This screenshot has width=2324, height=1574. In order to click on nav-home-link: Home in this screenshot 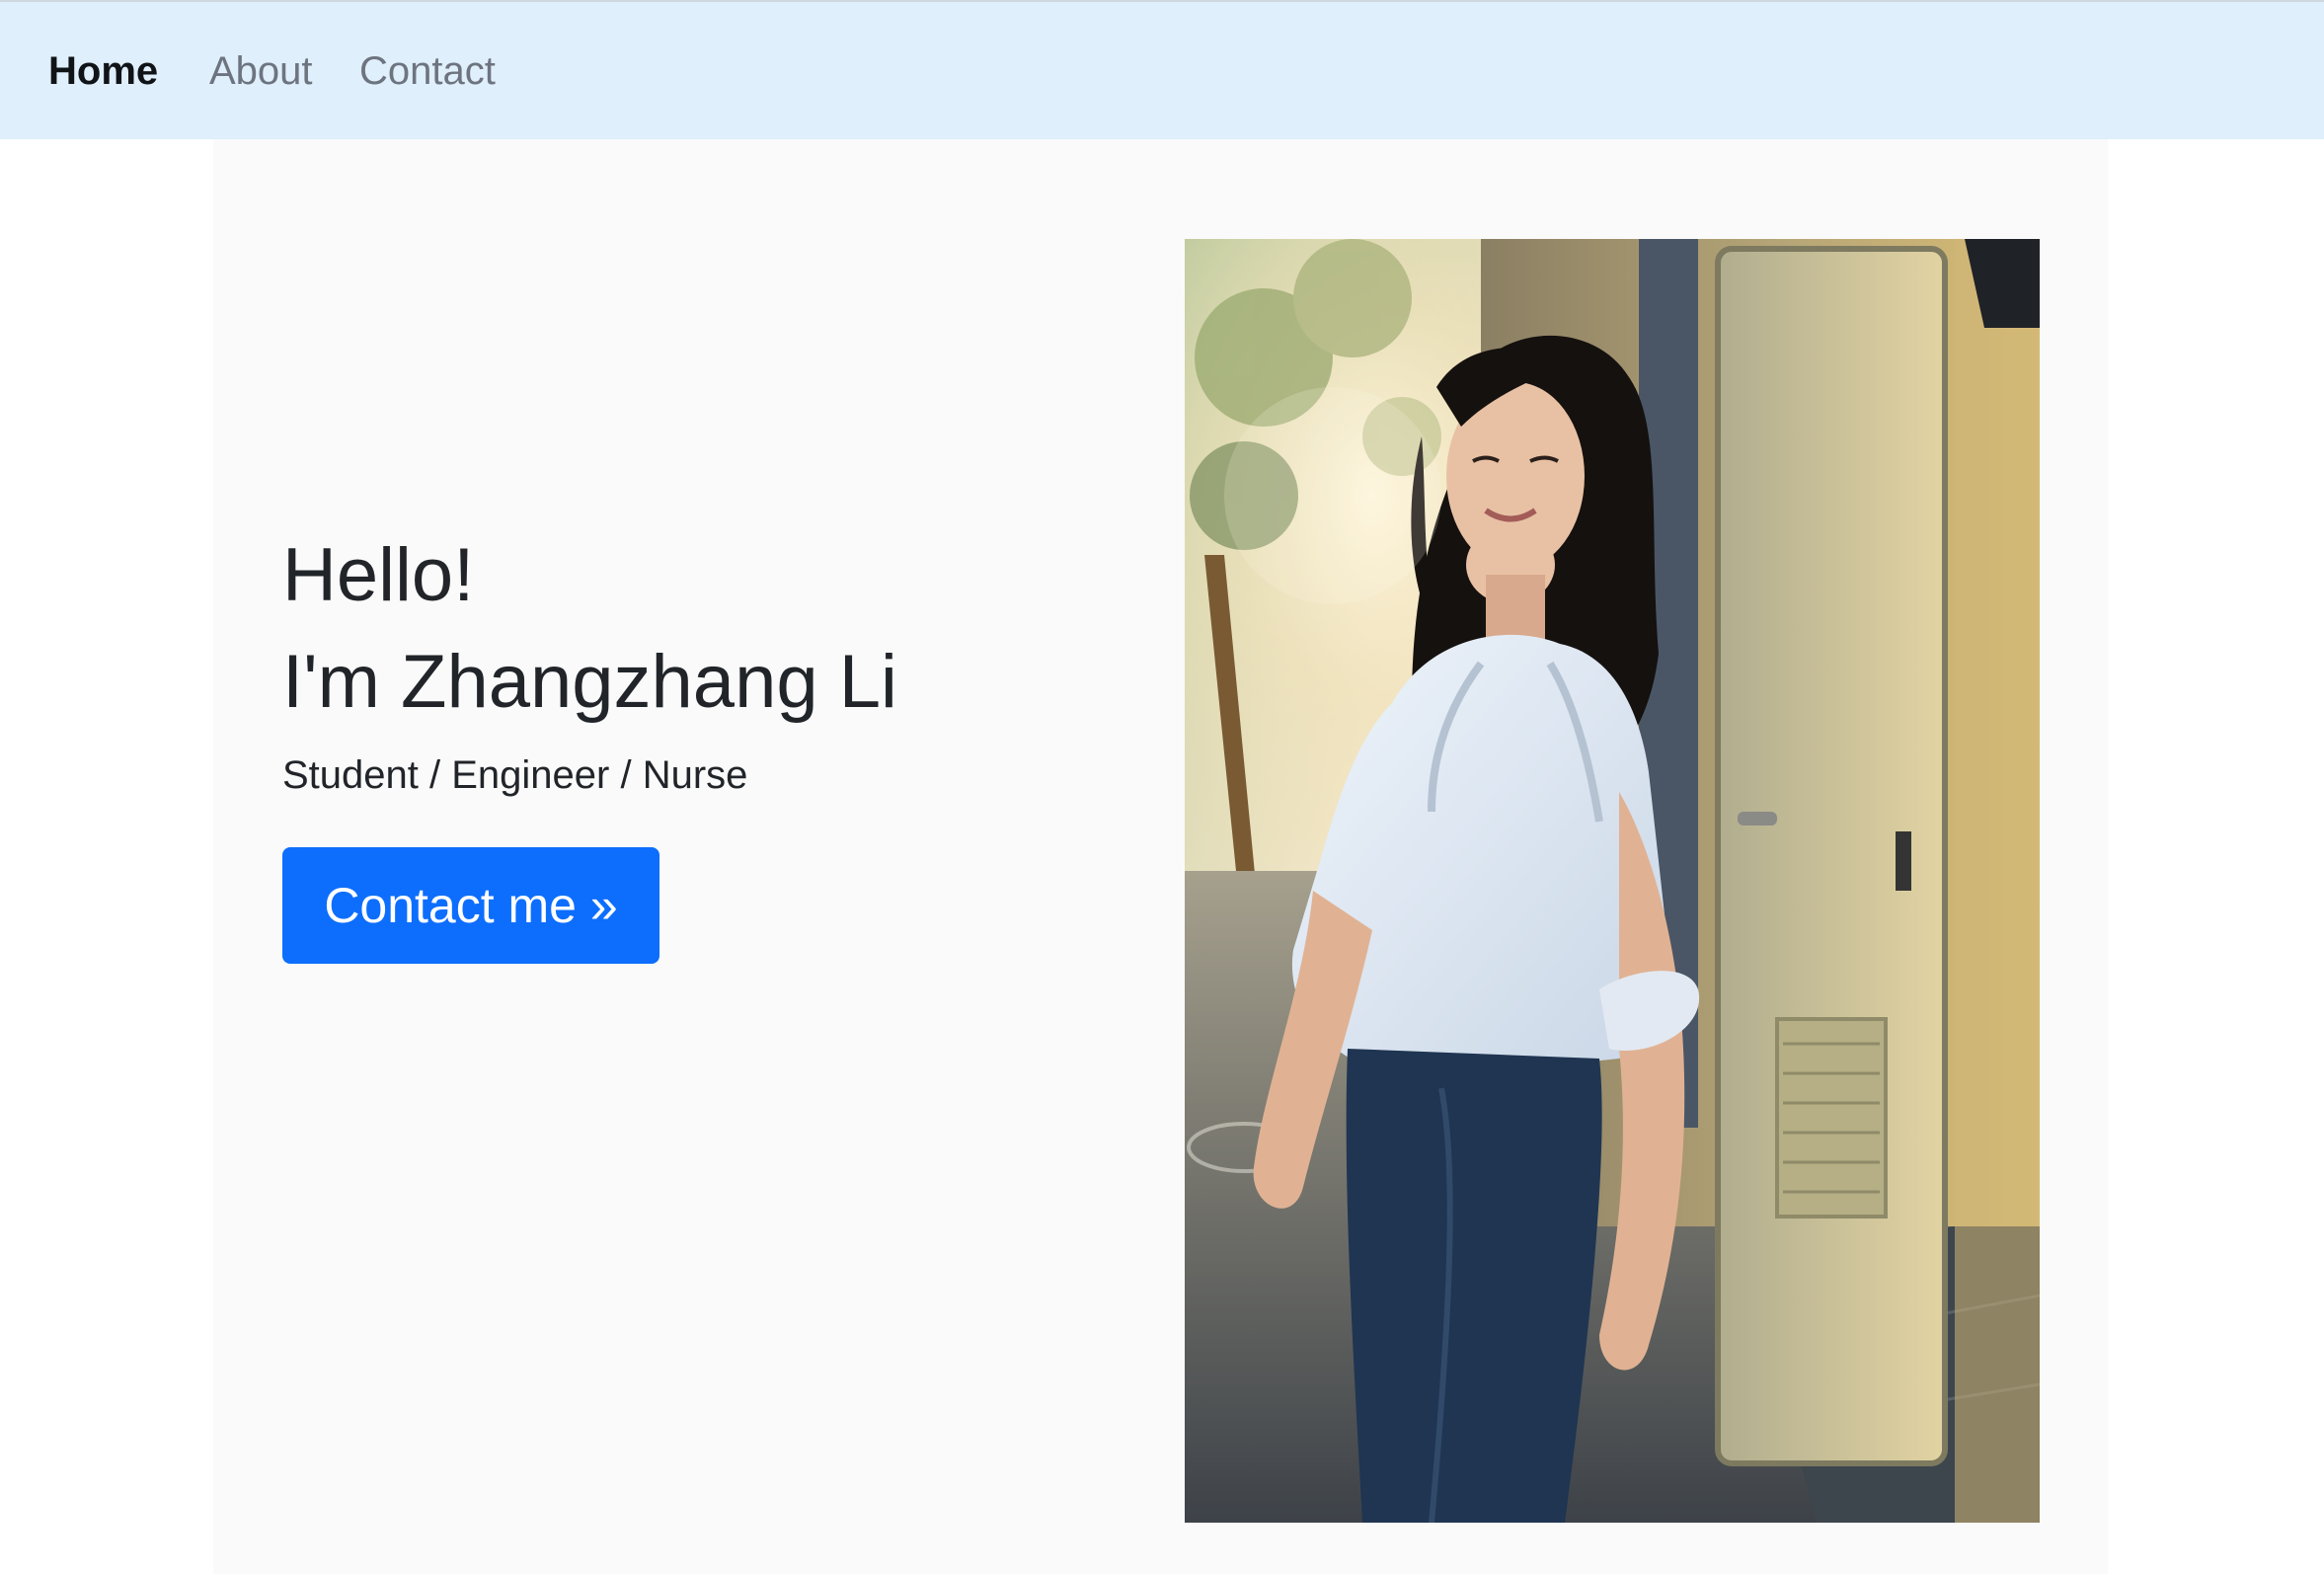, I will do `click(103, 71)`.